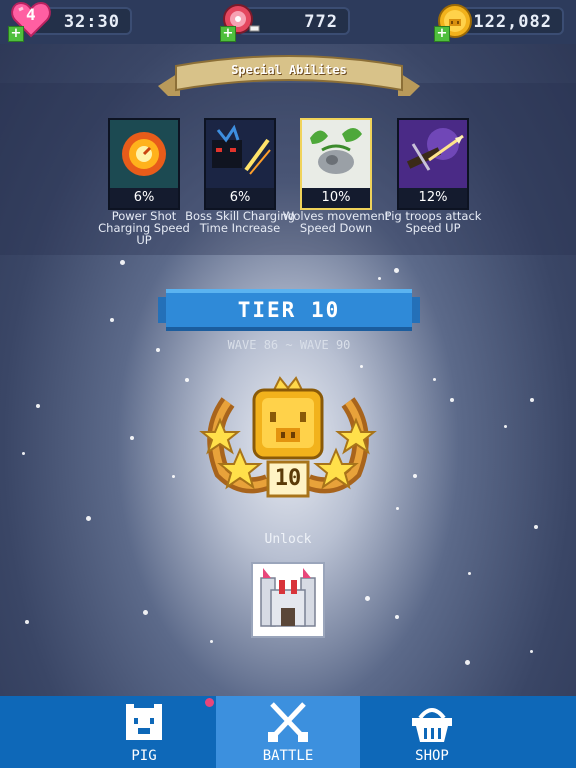 This screenshot has height=768, width=576. I want to click on ability-percent: 10%, so click(336, 198).